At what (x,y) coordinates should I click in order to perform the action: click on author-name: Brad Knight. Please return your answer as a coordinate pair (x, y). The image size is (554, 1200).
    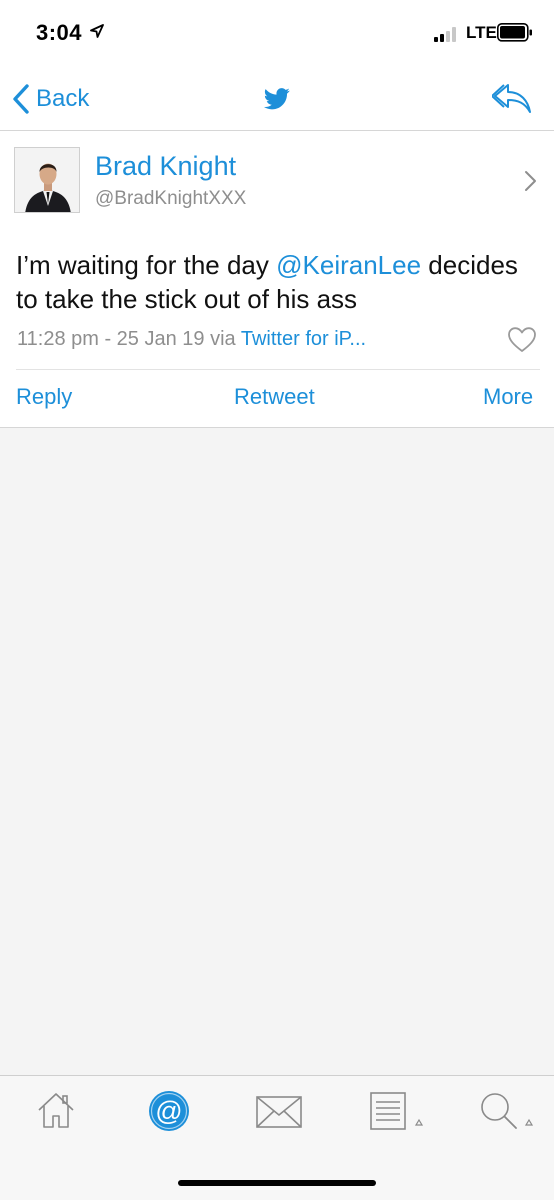
    Looking at the image, I should click on (165, 166).